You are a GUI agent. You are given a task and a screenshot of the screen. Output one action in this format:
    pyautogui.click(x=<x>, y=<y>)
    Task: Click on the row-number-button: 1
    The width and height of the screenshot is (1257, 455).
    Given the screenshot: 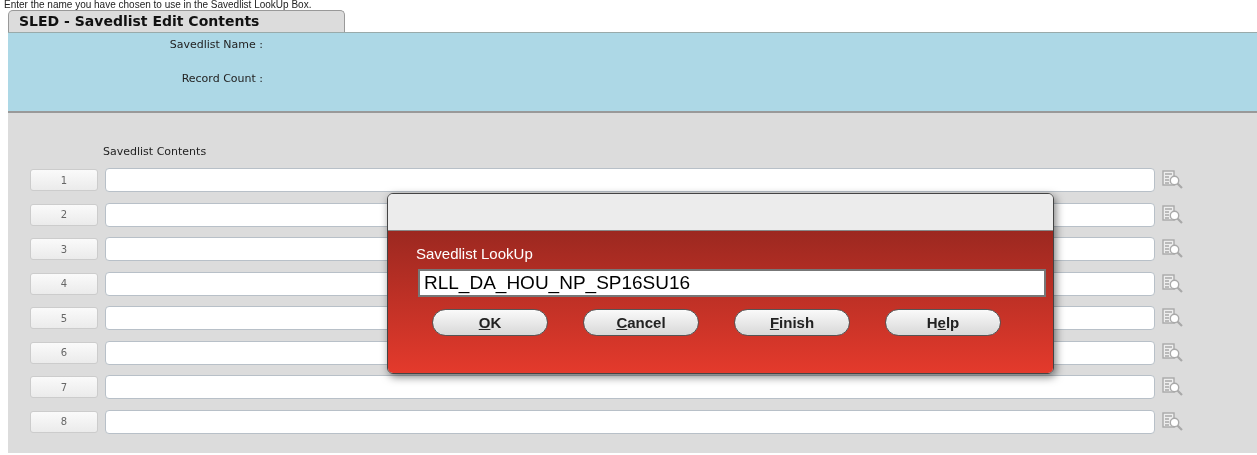 What is the action you would take?
    pyautogui.click(x=64, y=180)
    